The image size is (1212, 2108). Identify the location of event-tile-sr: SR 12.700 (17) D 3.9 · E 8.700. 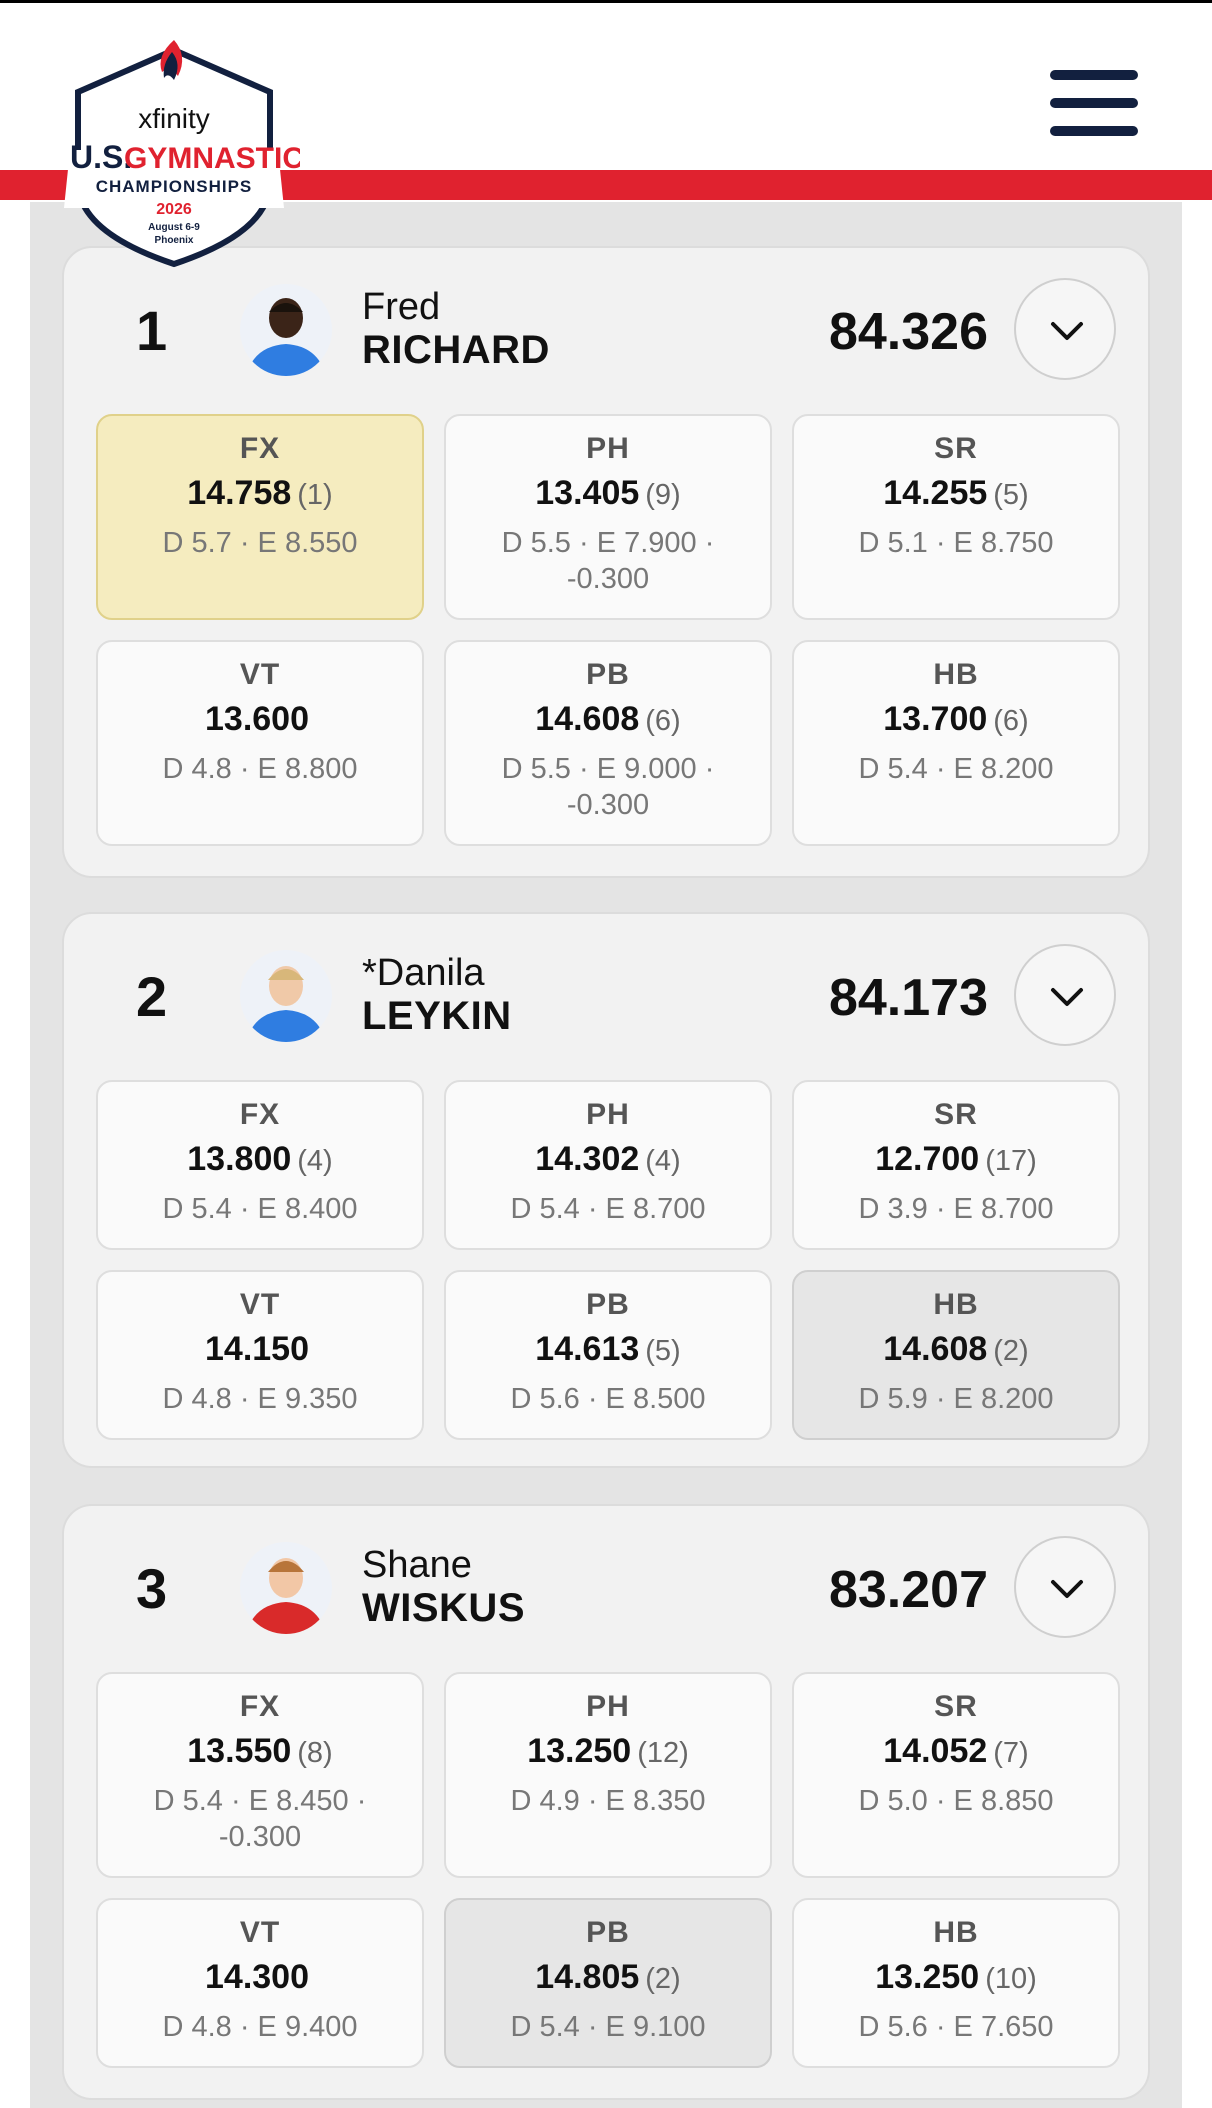
(956, 1165).